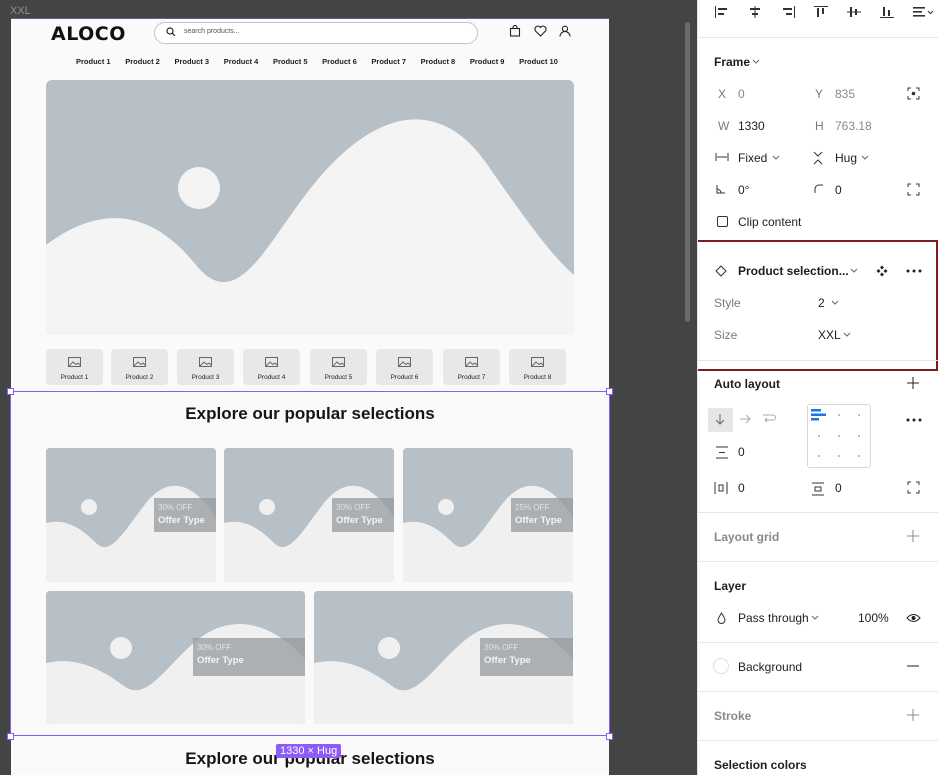 The height and width of the screenshot is (775, 938). I want to click on frame-label: XXL, so click(20, 11).